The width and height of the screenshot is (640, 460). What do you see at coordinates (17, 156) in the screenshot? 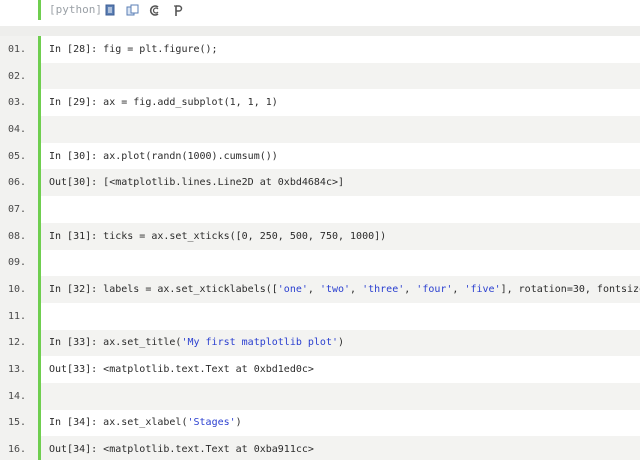
I see `line-number: 05.` at bounding box center [17, 156].